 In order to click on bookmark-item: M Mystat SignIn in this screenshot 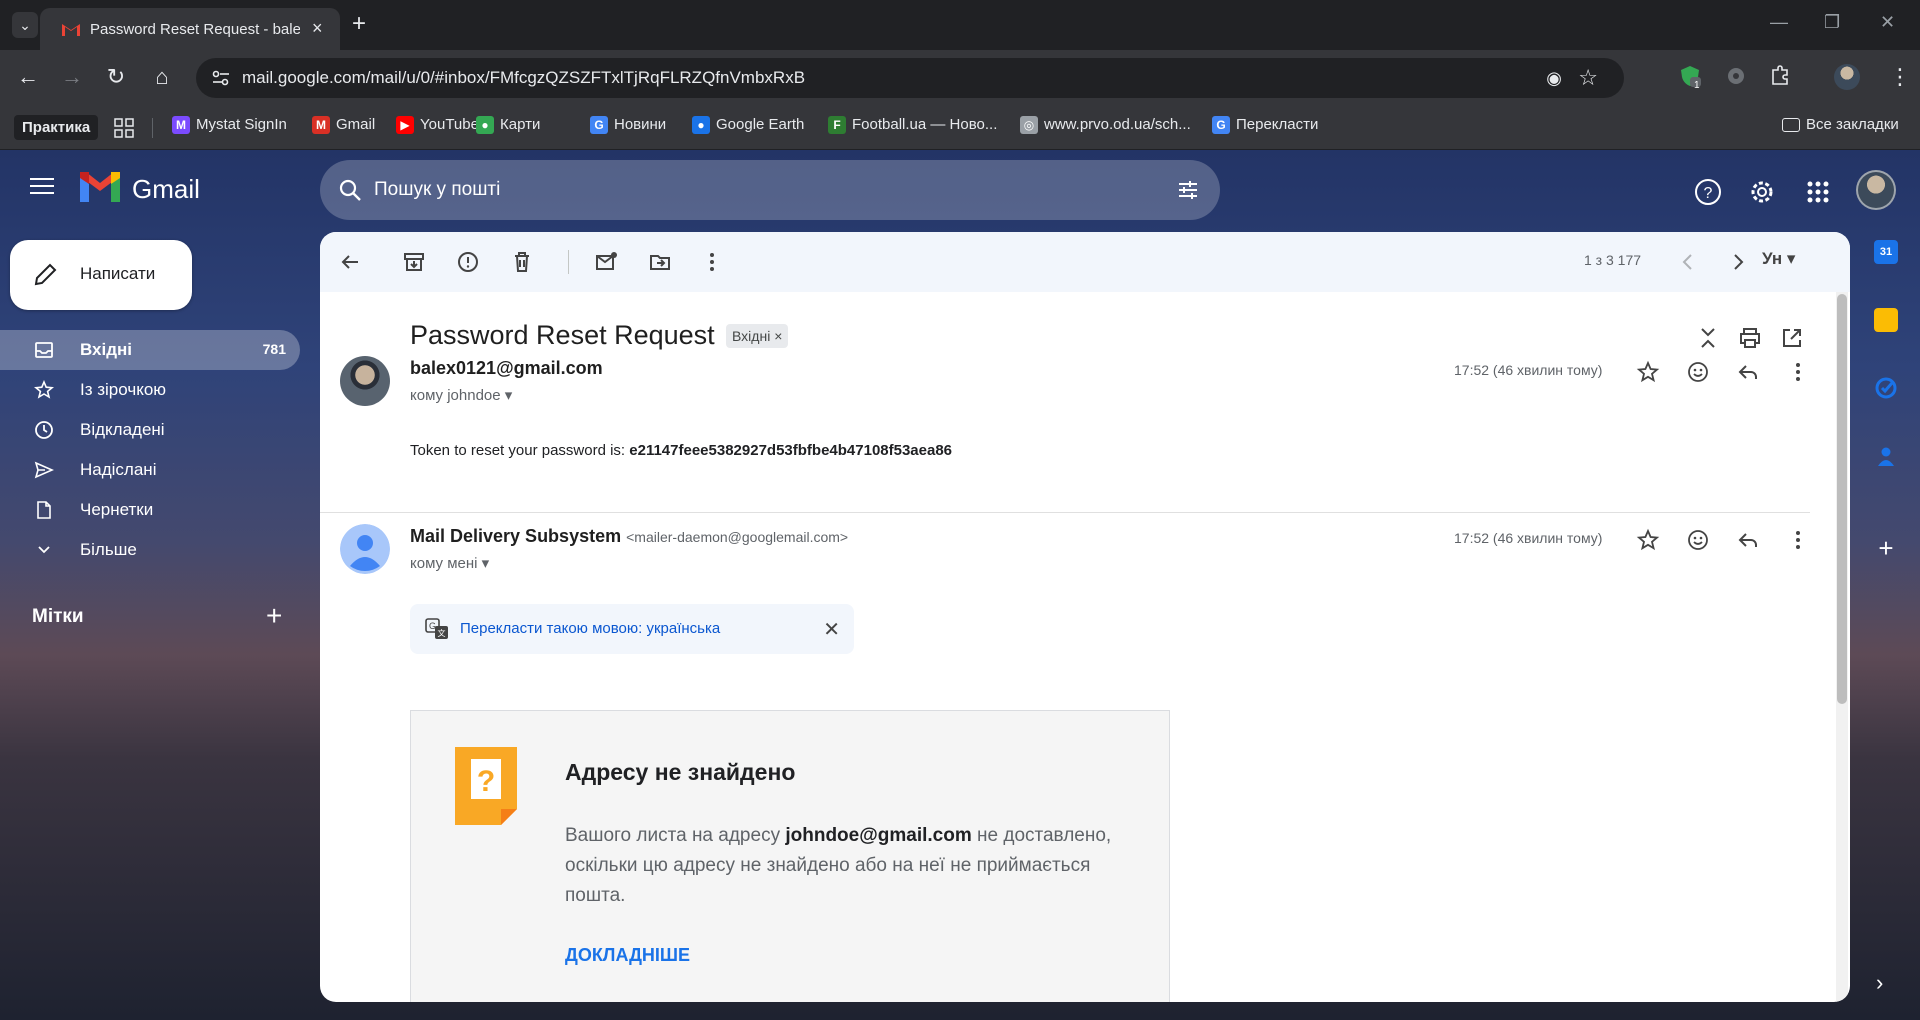, I will do `click(229, 125)`.